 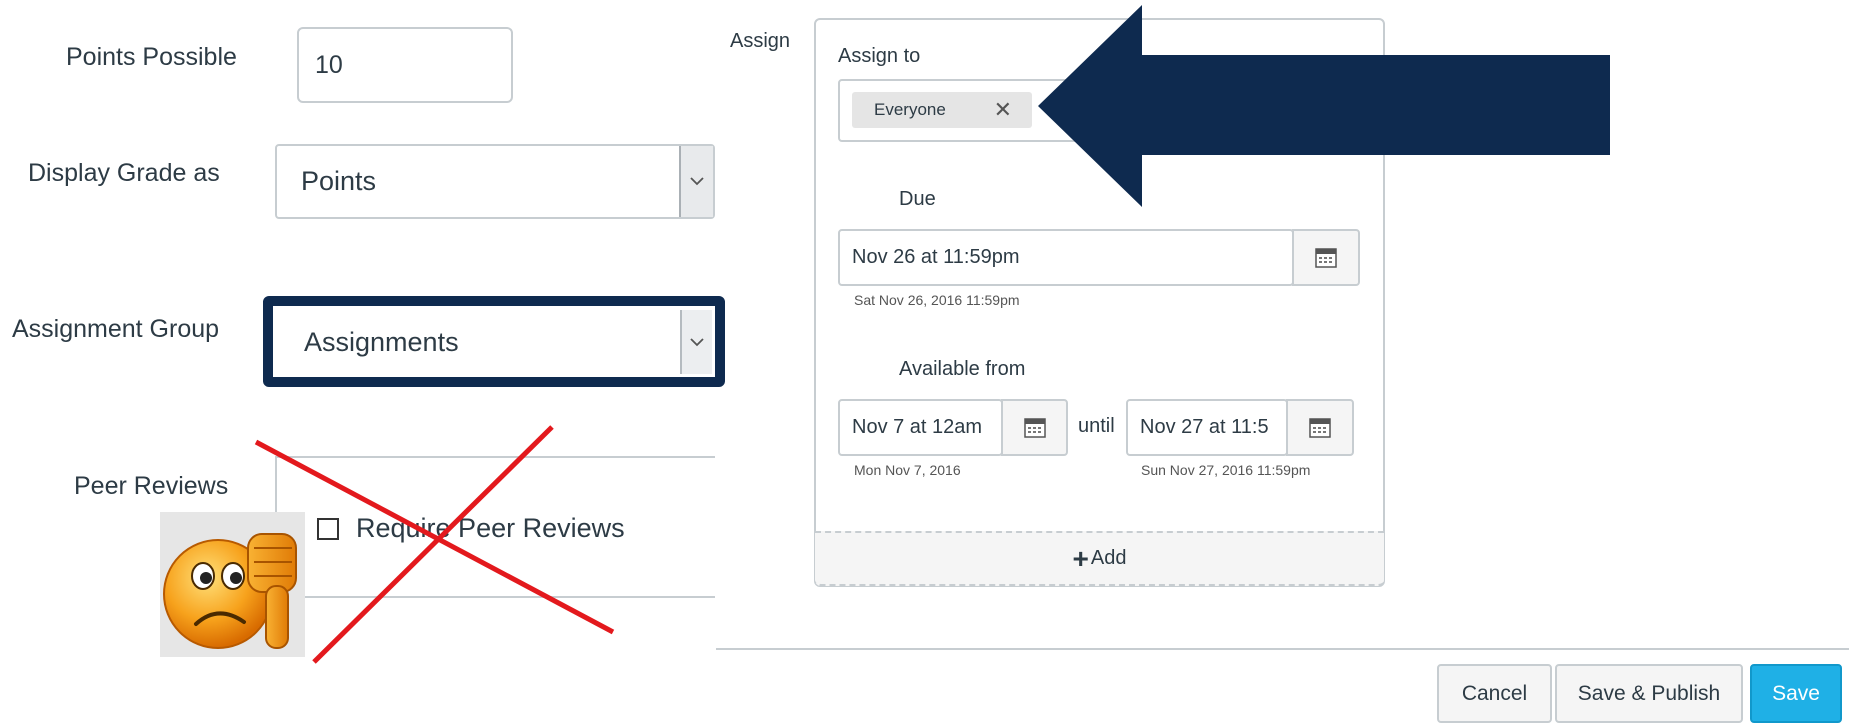 I want to click on add-assignee-button: + Add, so click(x=1099, y=558).